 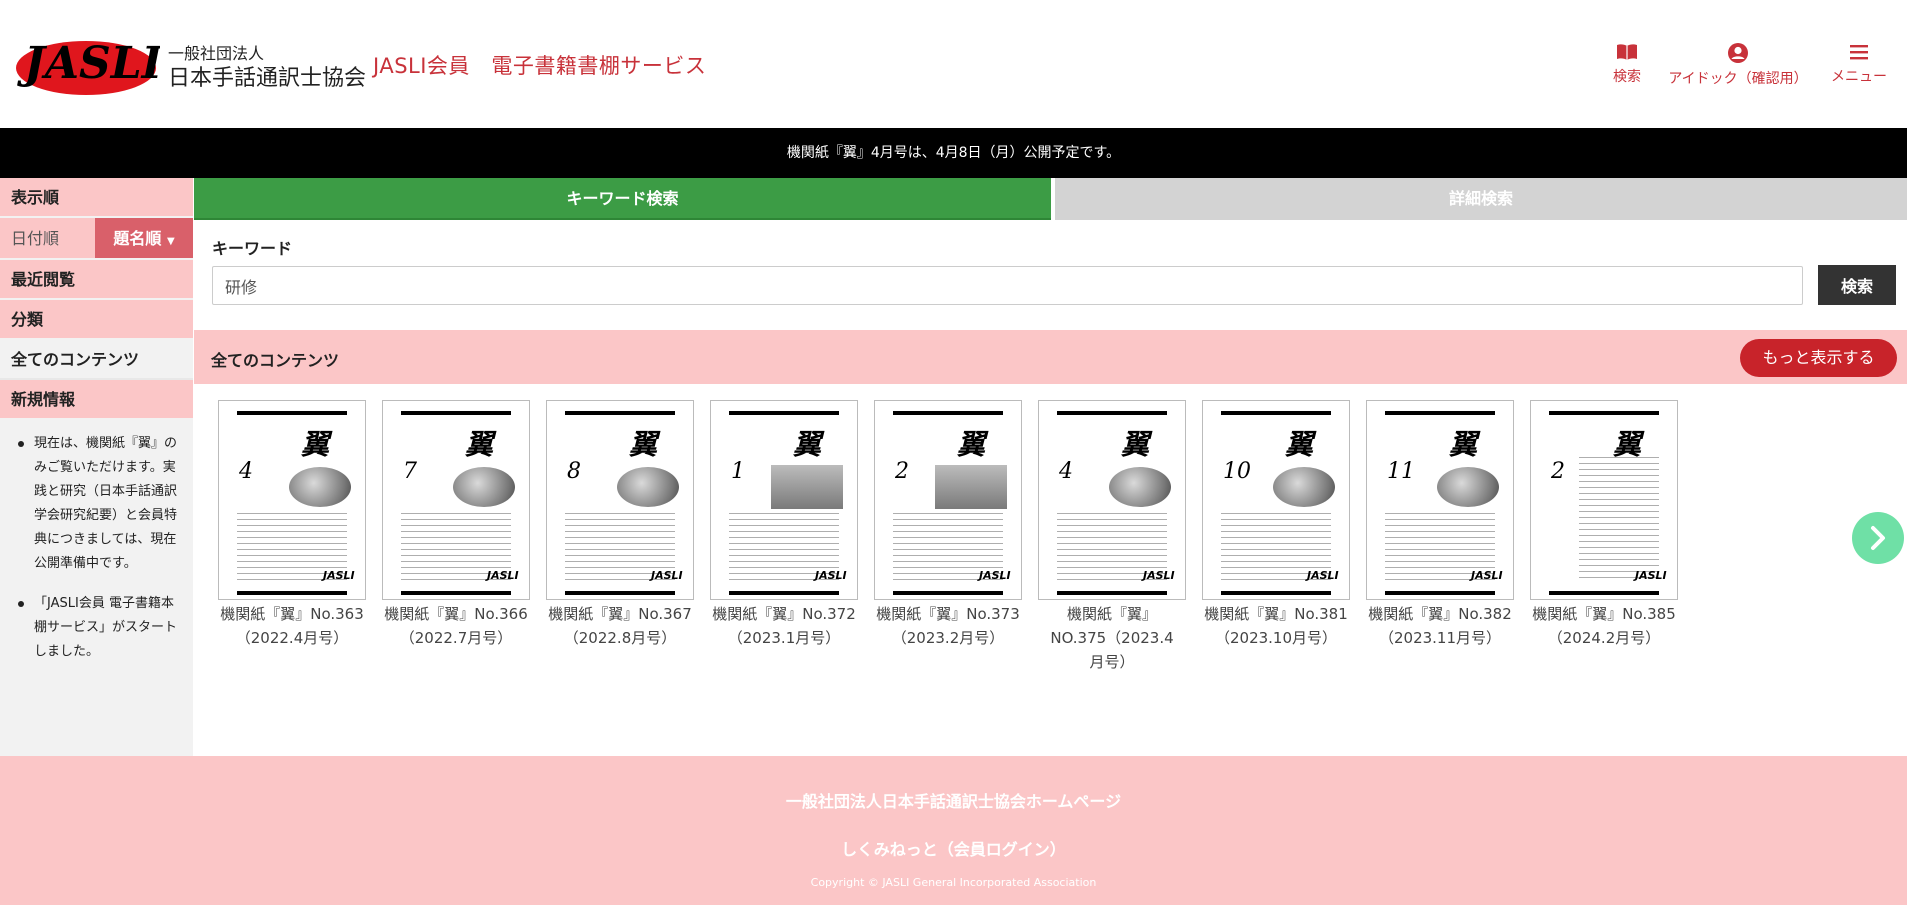 What do you see at coordinates (1818, 358) in the screenshot?
I see `show-more-button: もっと表示する` at bounding box center [1818, 358].